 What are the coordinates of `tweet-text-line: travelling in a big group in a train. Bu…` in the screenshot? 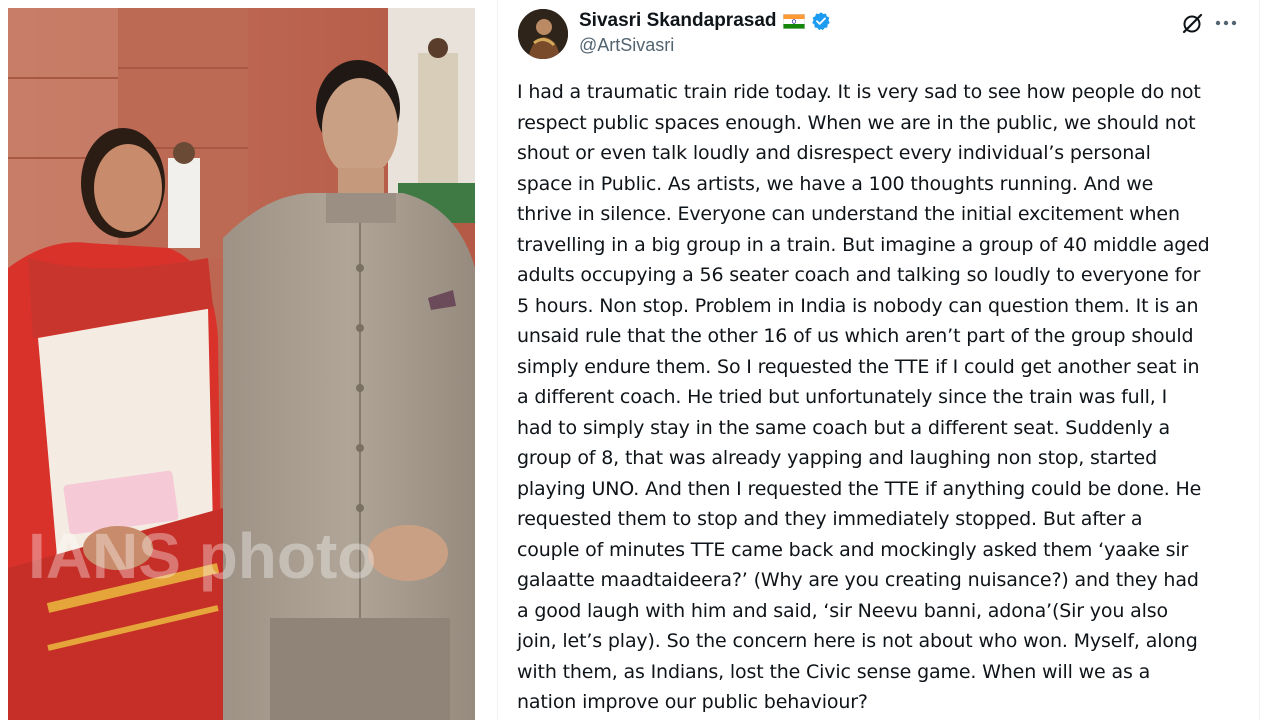 It's located at (863, 244).